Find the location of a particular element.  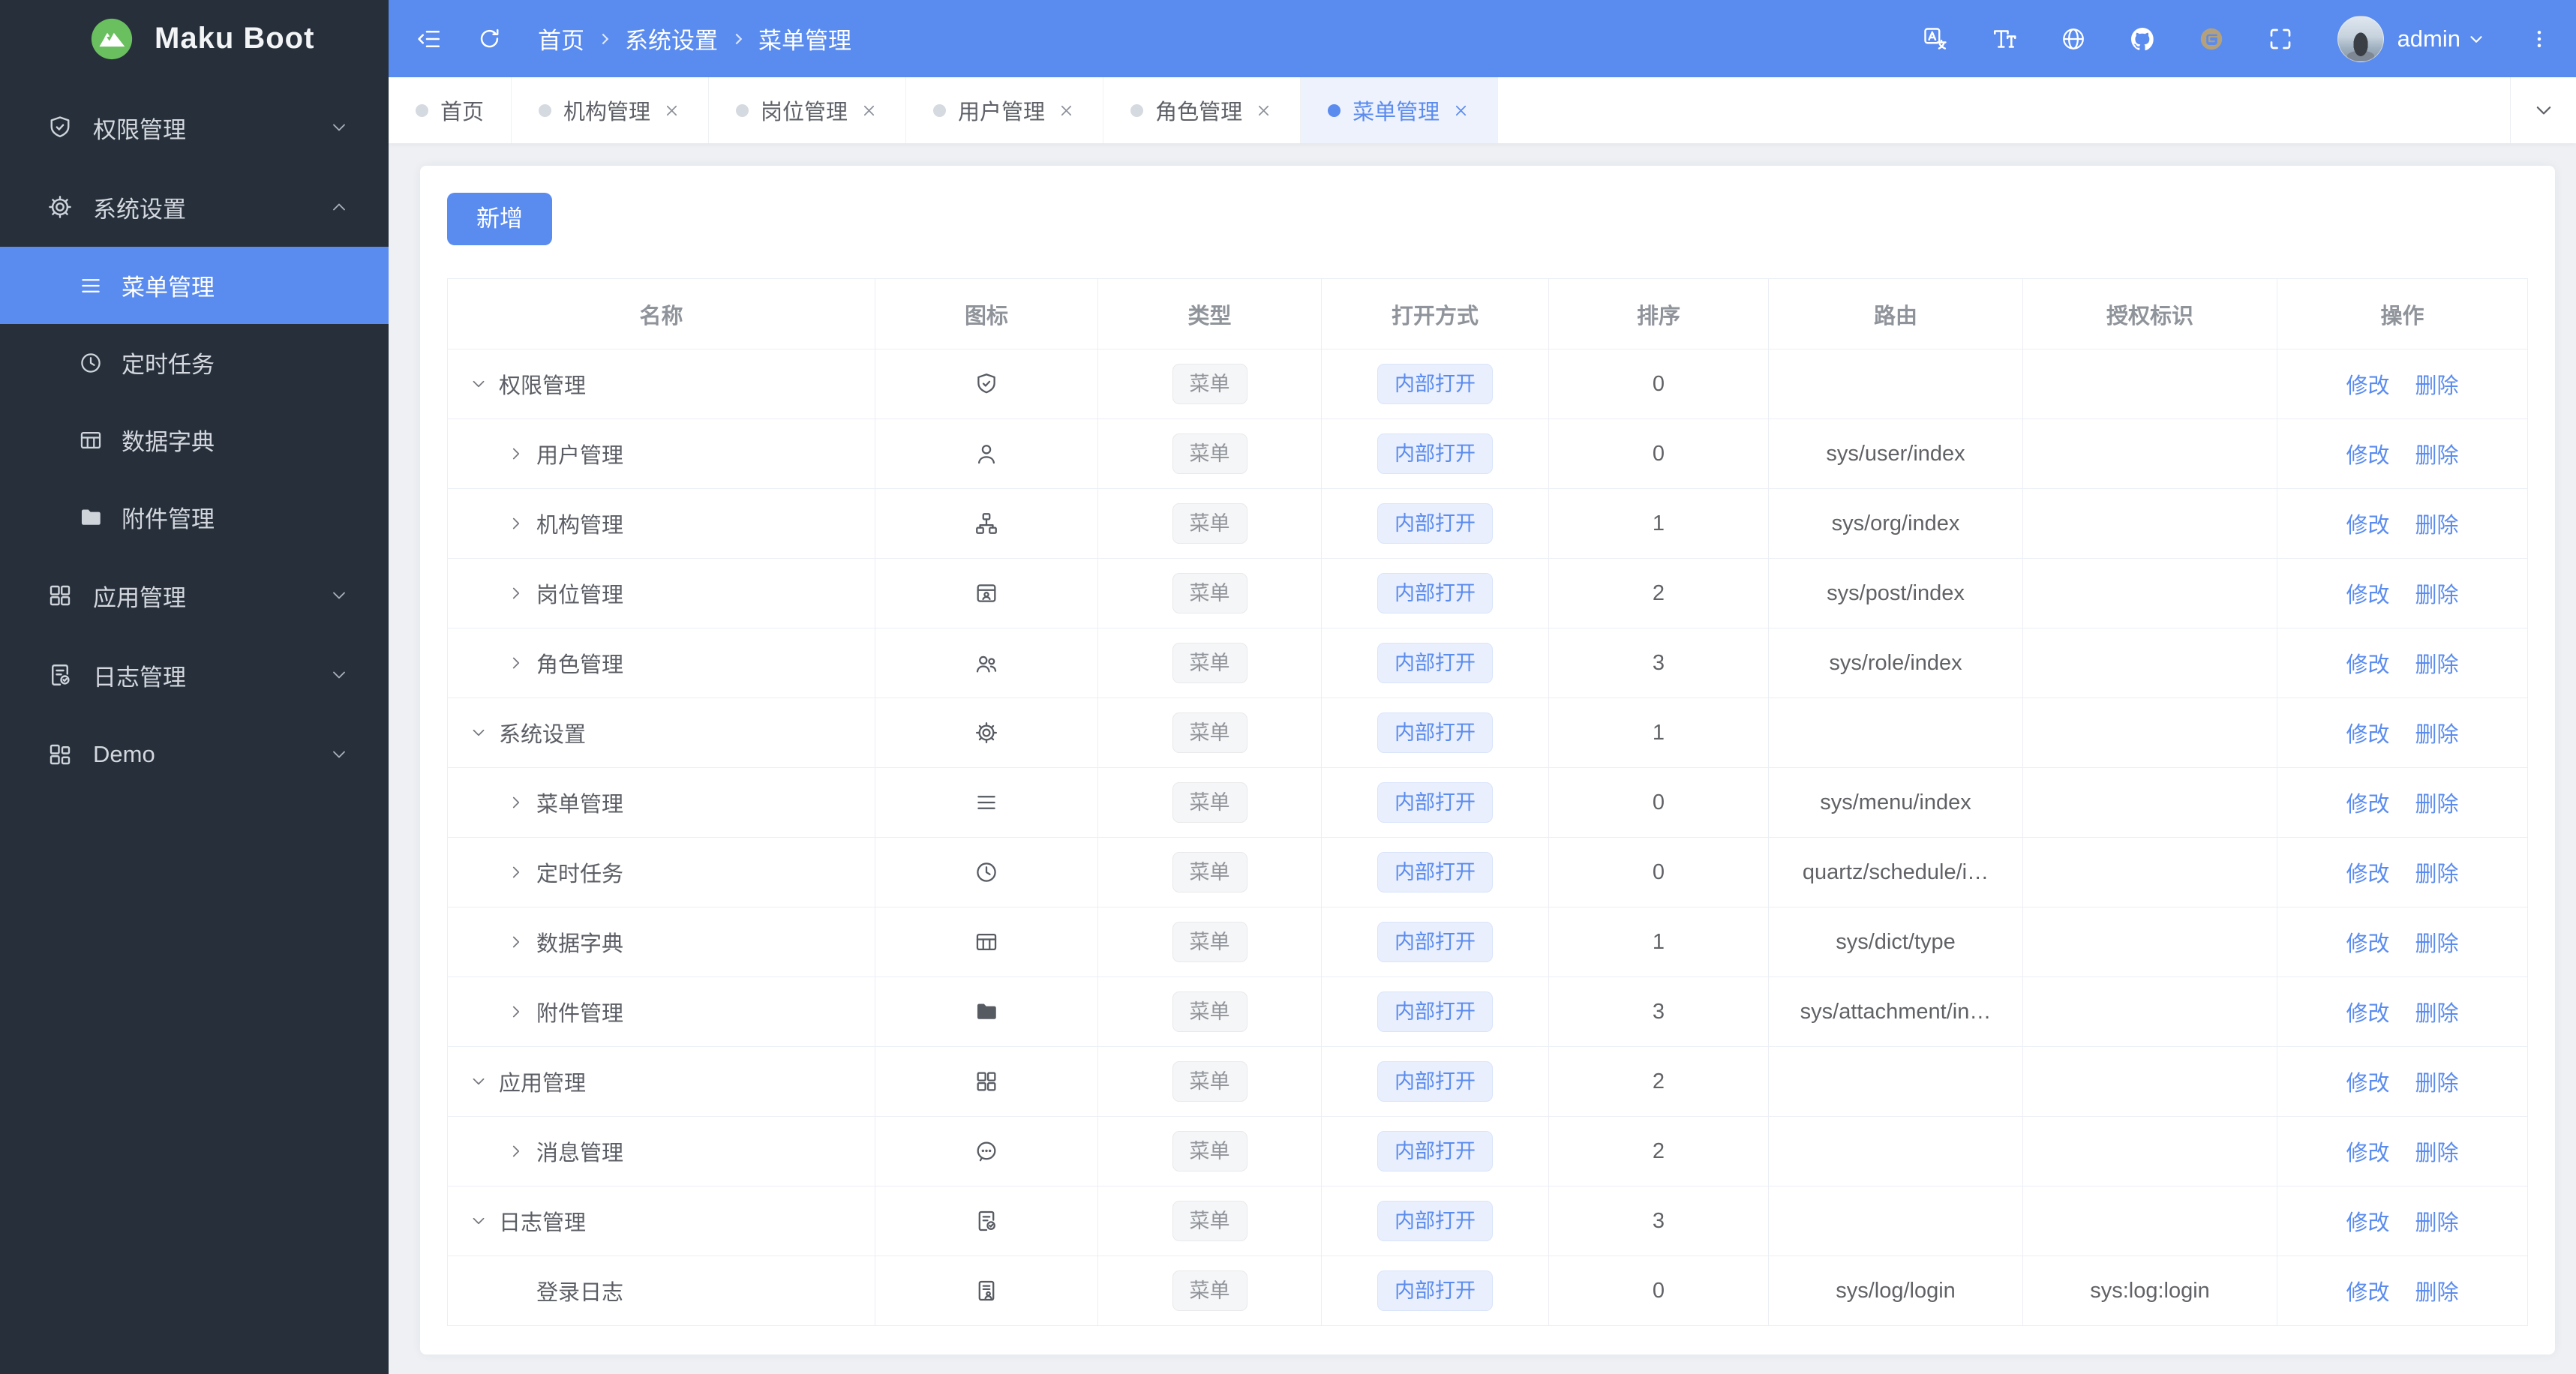

sidebar-item-permission: 权限管理 is located at coordinates (194, 127).